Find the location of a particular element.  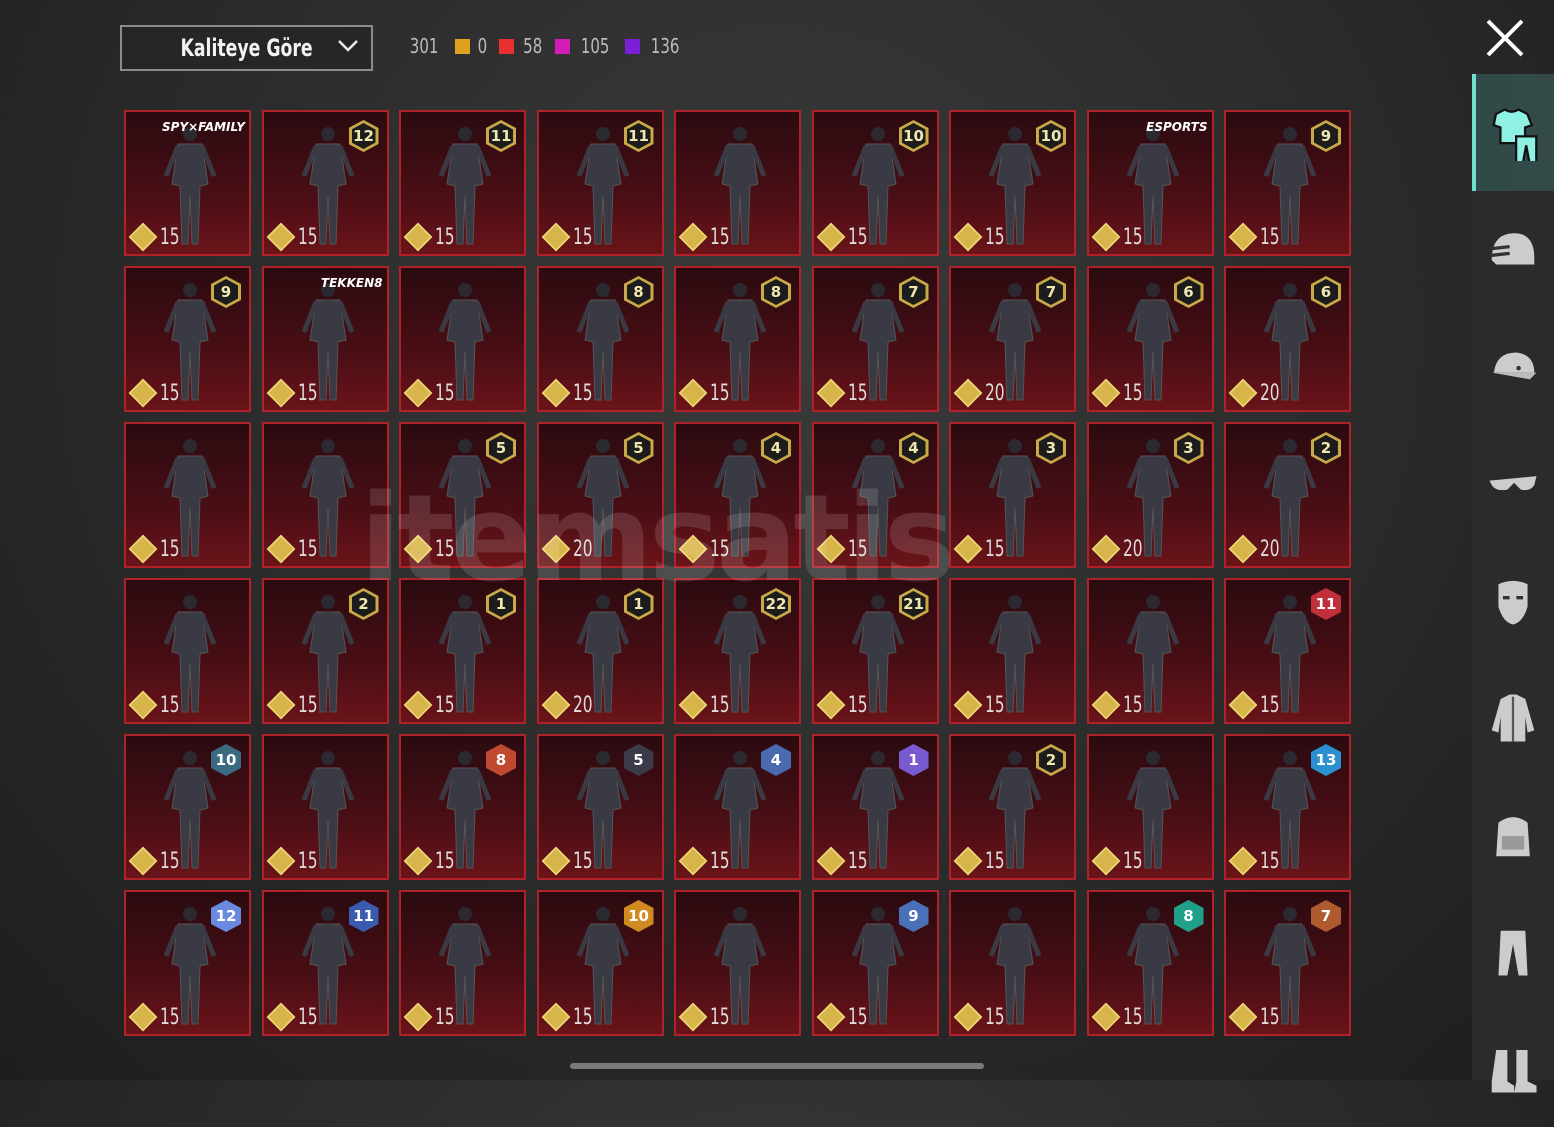

level-badge-number: 9 is located at coordinates (913, 916).